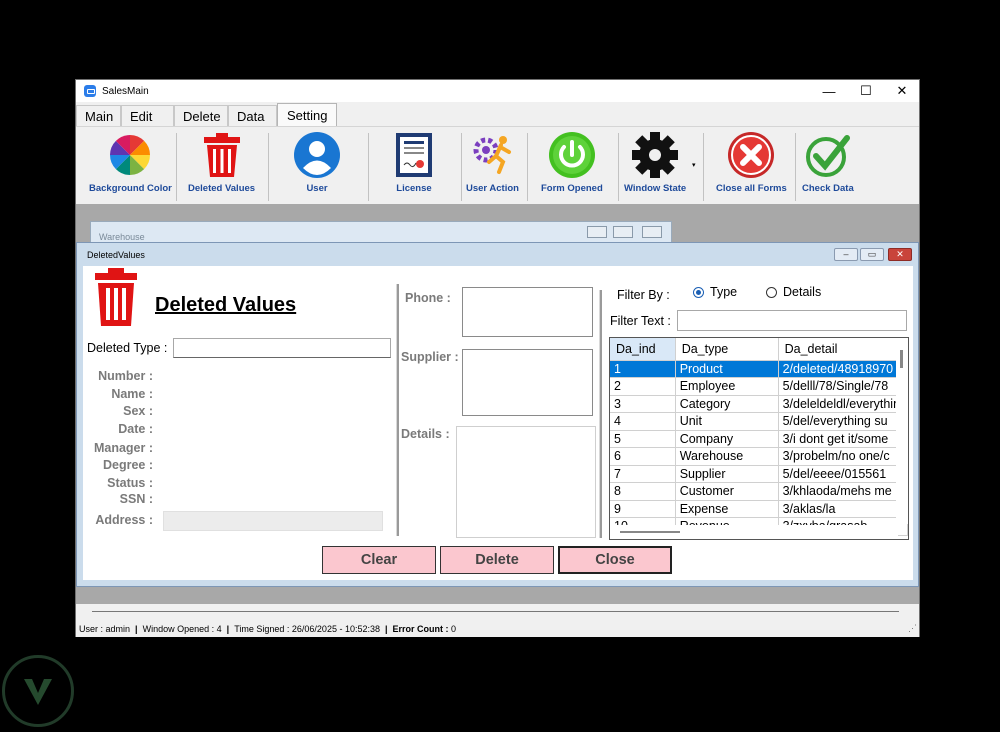 This screenshot has height=732, width=1000. Describe the element at coordinates (643, 421) in the screenshot. I see `cell-da-ind: 4` at that location.